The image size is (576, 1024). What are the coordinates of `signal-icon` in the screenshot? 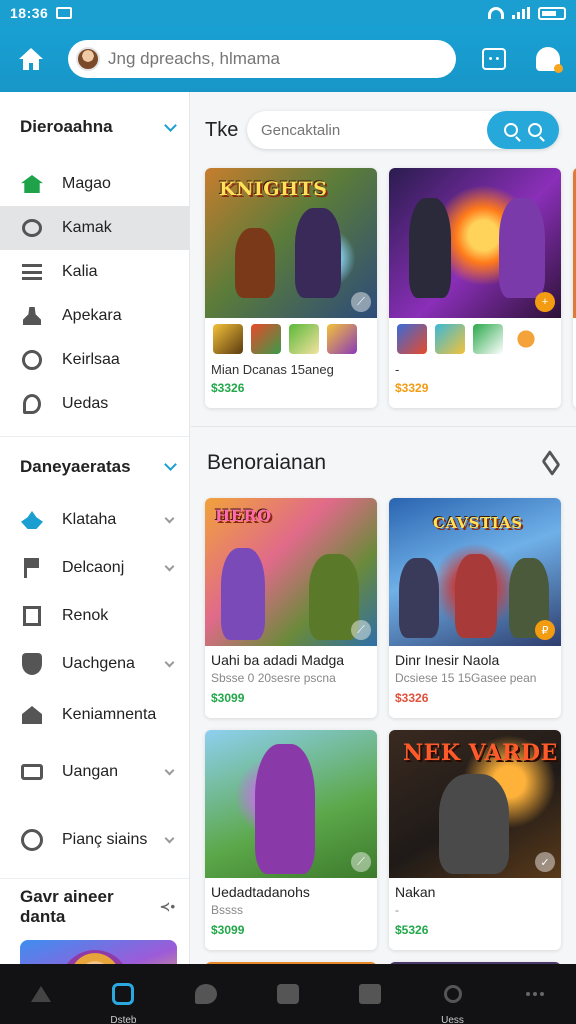 It's located at (521, 13).